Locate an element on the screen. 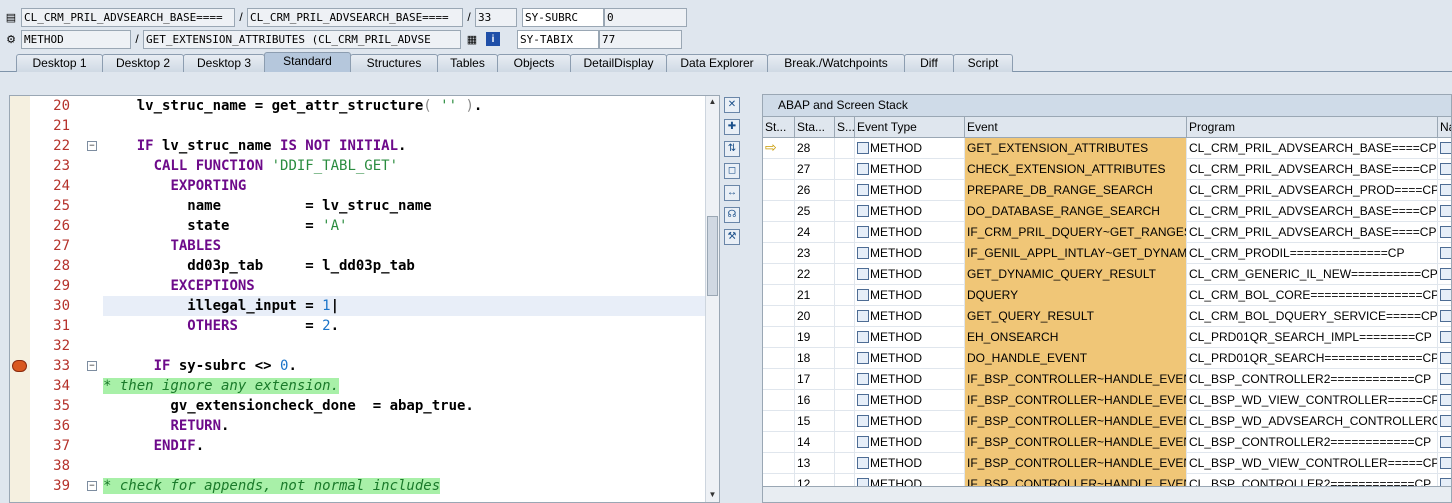 This screenshot has width=1452, height=503. line-field: 33 is located at coordinates (496, 17).